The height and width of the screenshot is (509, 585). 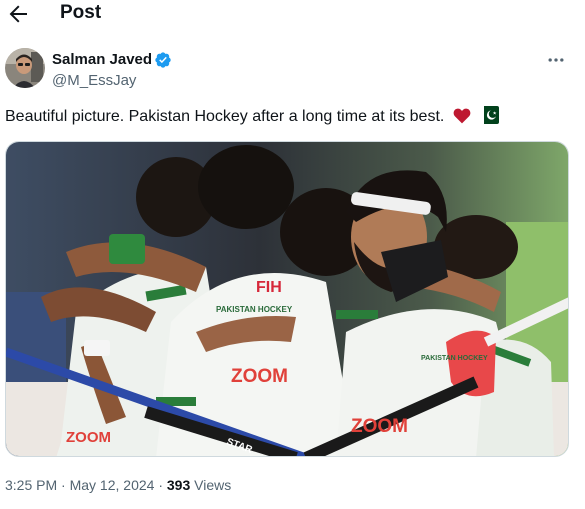 I want to click on views-count: 393, so click(x=178, y=485).